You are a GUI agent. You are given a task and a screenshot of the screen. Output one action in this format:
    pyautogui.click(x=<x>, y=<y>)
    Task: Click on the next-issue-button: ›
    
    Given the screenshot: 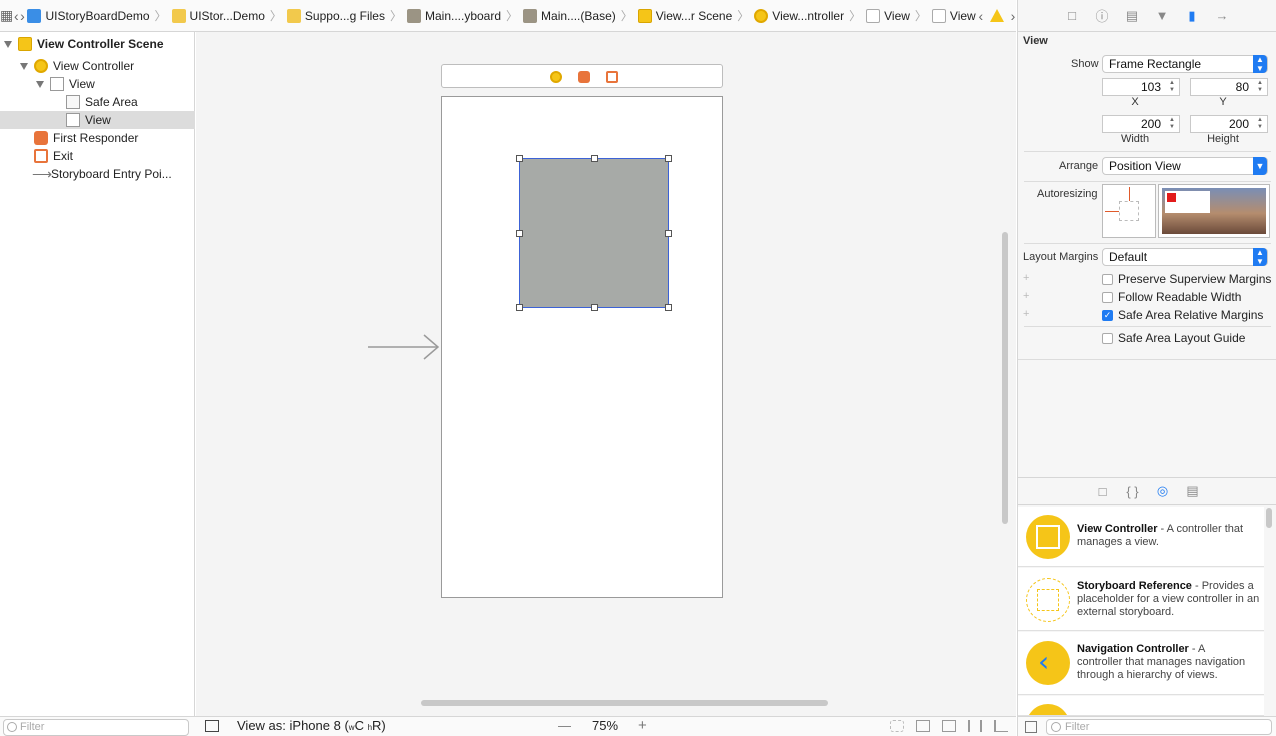 What is the action you would take?
    pyautogui.click(x=1013, y=16)
    